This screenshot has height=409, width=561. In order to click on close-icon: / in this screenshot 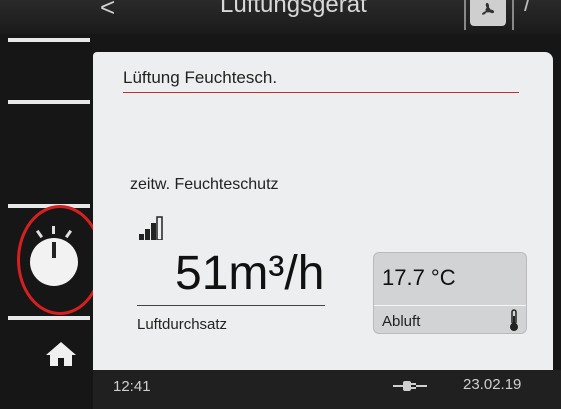, I will do `click(527, 9)`.